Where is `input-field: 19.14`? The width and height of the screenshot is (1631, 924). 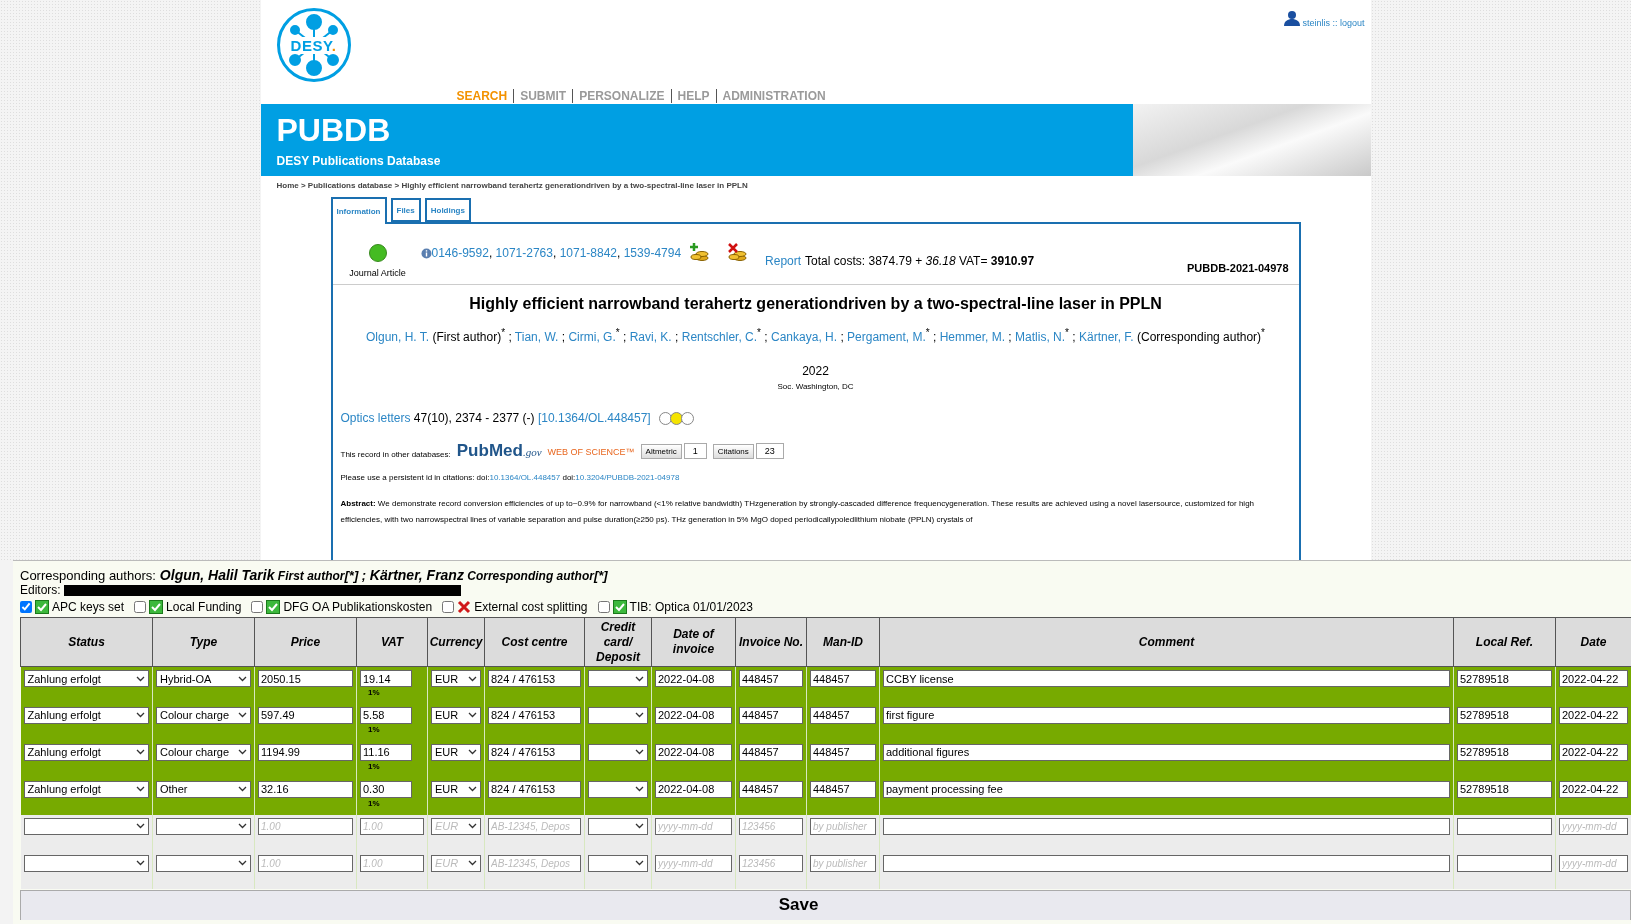
input-field: 19.14 is located at coordinates (386, 678).